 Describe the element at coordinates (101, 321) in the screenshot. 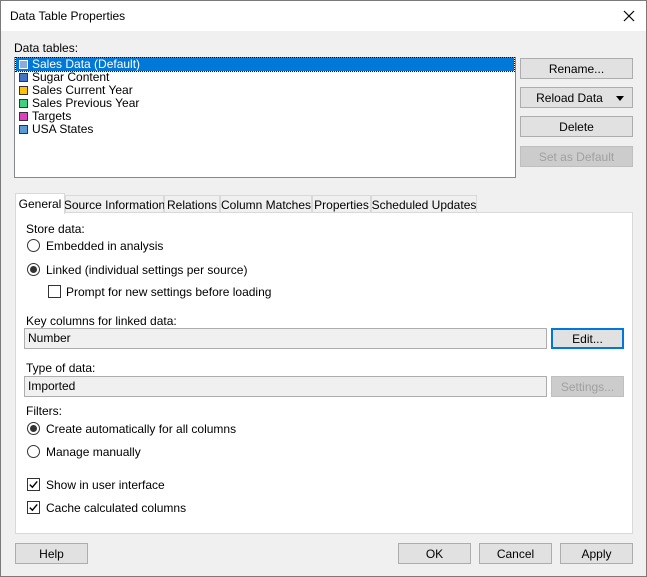

I see `key-columns-label: Key columns for linked data:` at that location.